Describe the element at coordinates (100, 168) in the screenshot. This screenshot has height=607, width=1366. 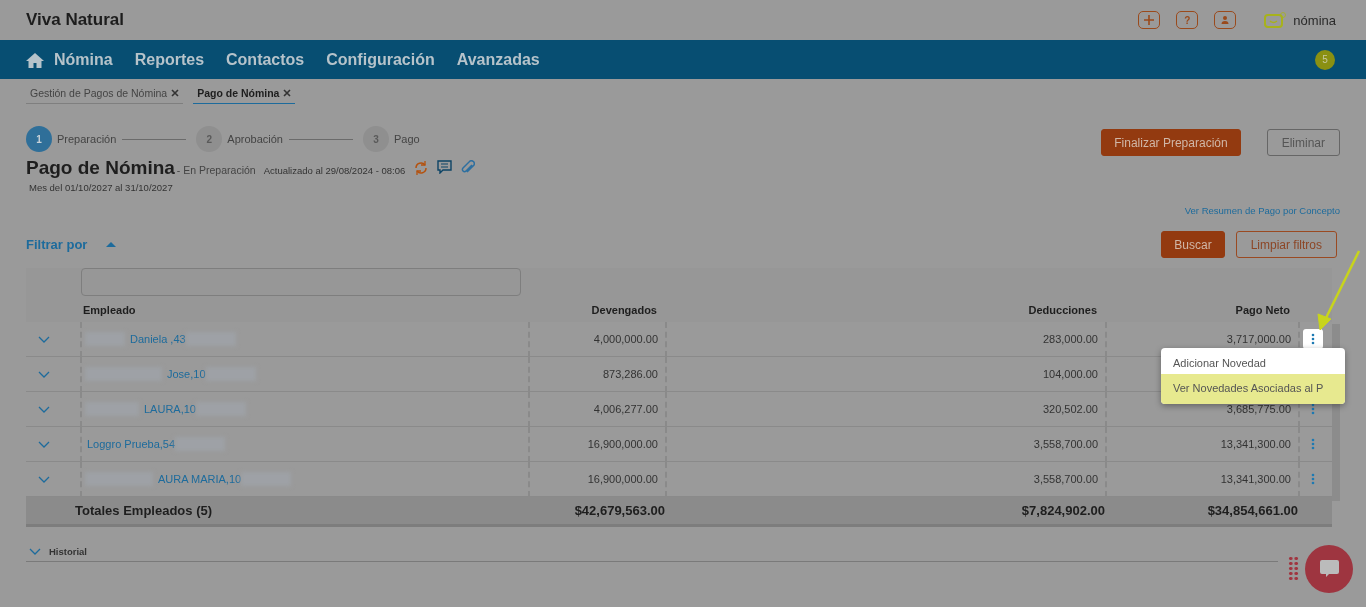
I see `page-title: Pago de Nómina` at that location.